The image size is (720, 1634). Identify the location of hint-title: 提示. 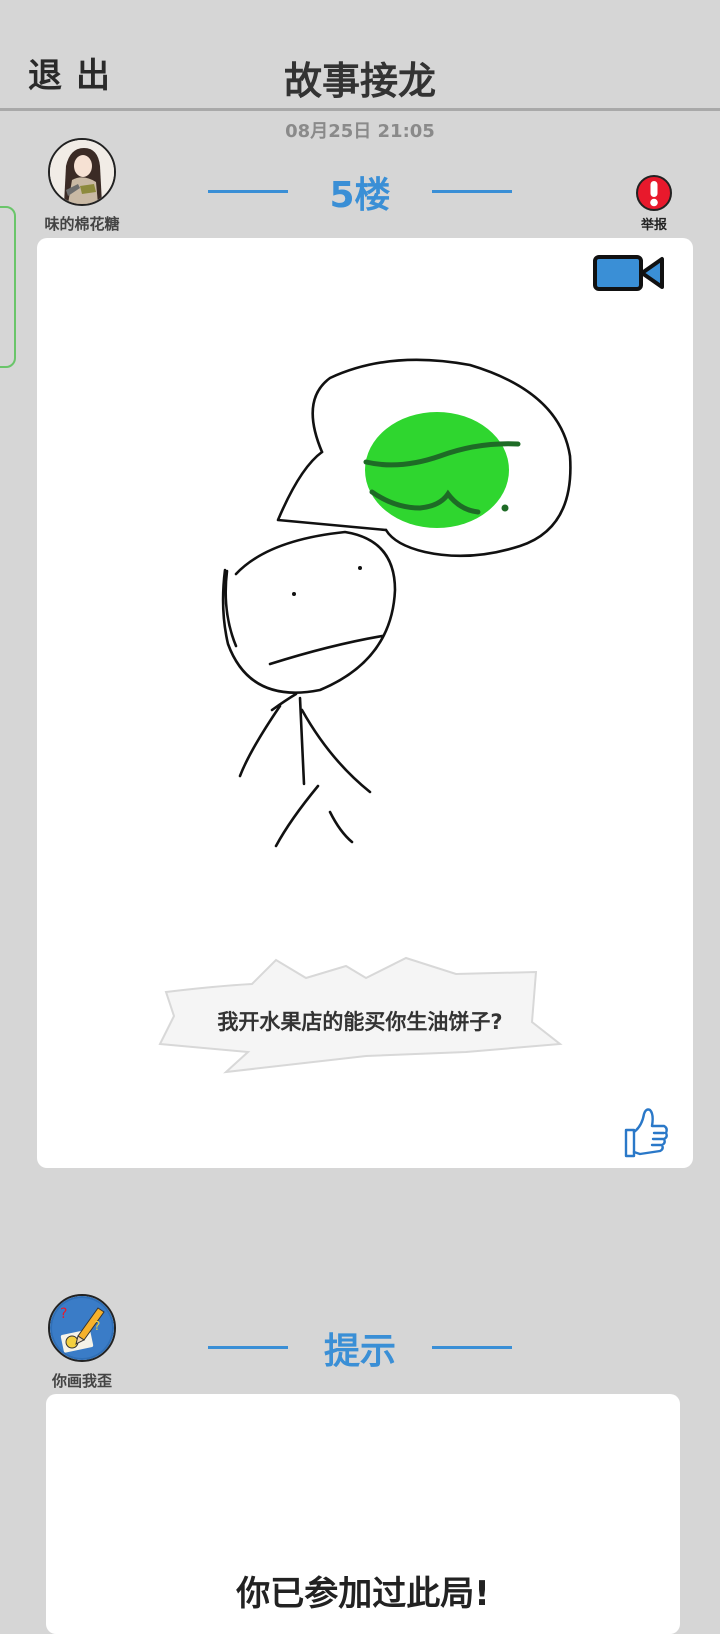
(359, 1351).